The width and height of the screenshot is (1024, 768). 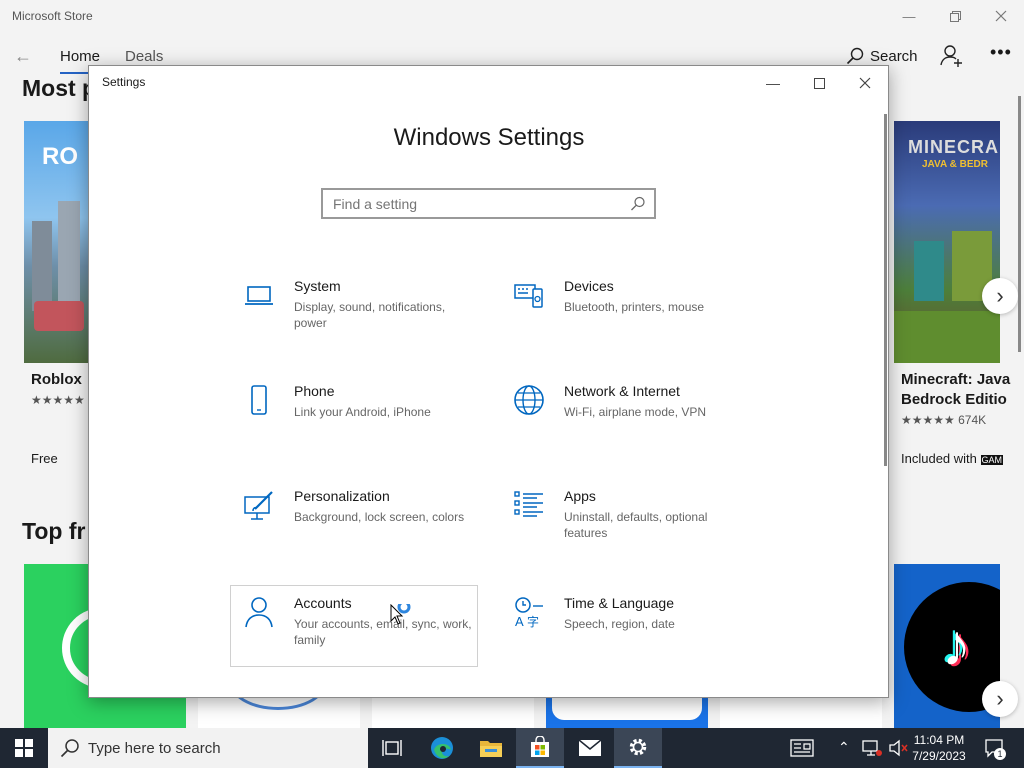 I want to click on windows-logo-icon, so click(x=24, y=748).